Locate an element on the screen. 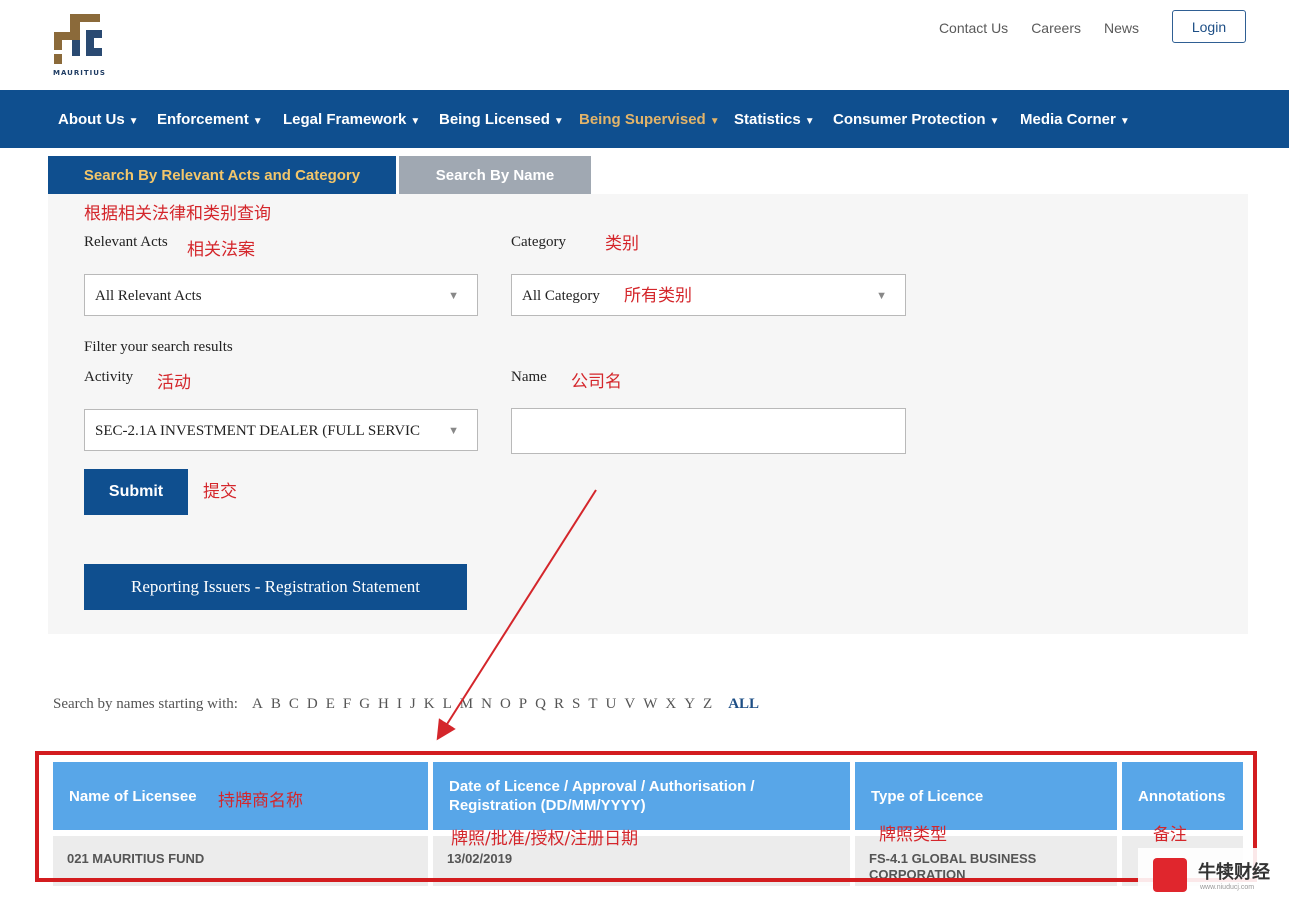 The image size is (1289, 904). name-annotation: 公司名 is located at coordinates (596, 382).